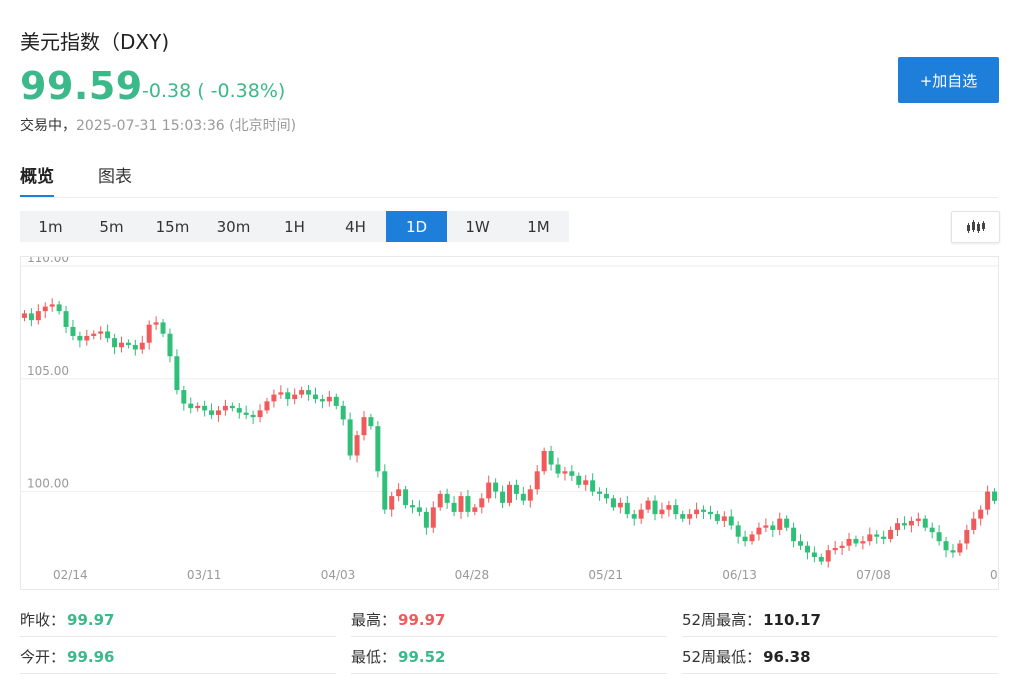  What do you see at coordinates (509, 620) in the screenshot?
I see `stat-high: 最高： 99.97` at bounding box center [509, 620].